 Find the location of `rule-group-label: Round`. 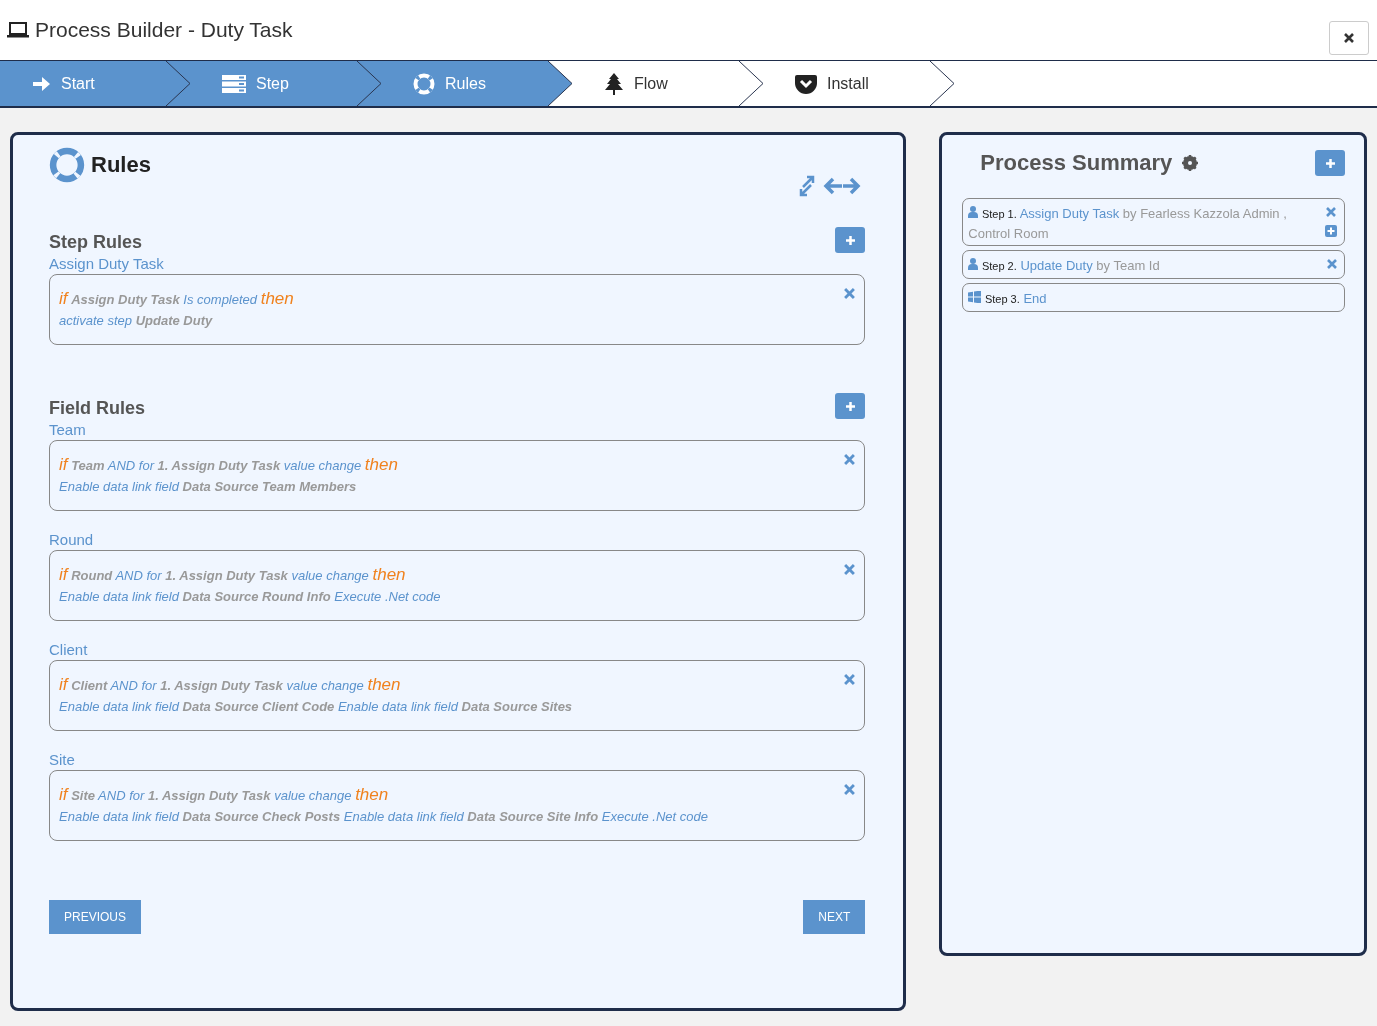

rule-group-label: Round is located at coordinates (72, 539).